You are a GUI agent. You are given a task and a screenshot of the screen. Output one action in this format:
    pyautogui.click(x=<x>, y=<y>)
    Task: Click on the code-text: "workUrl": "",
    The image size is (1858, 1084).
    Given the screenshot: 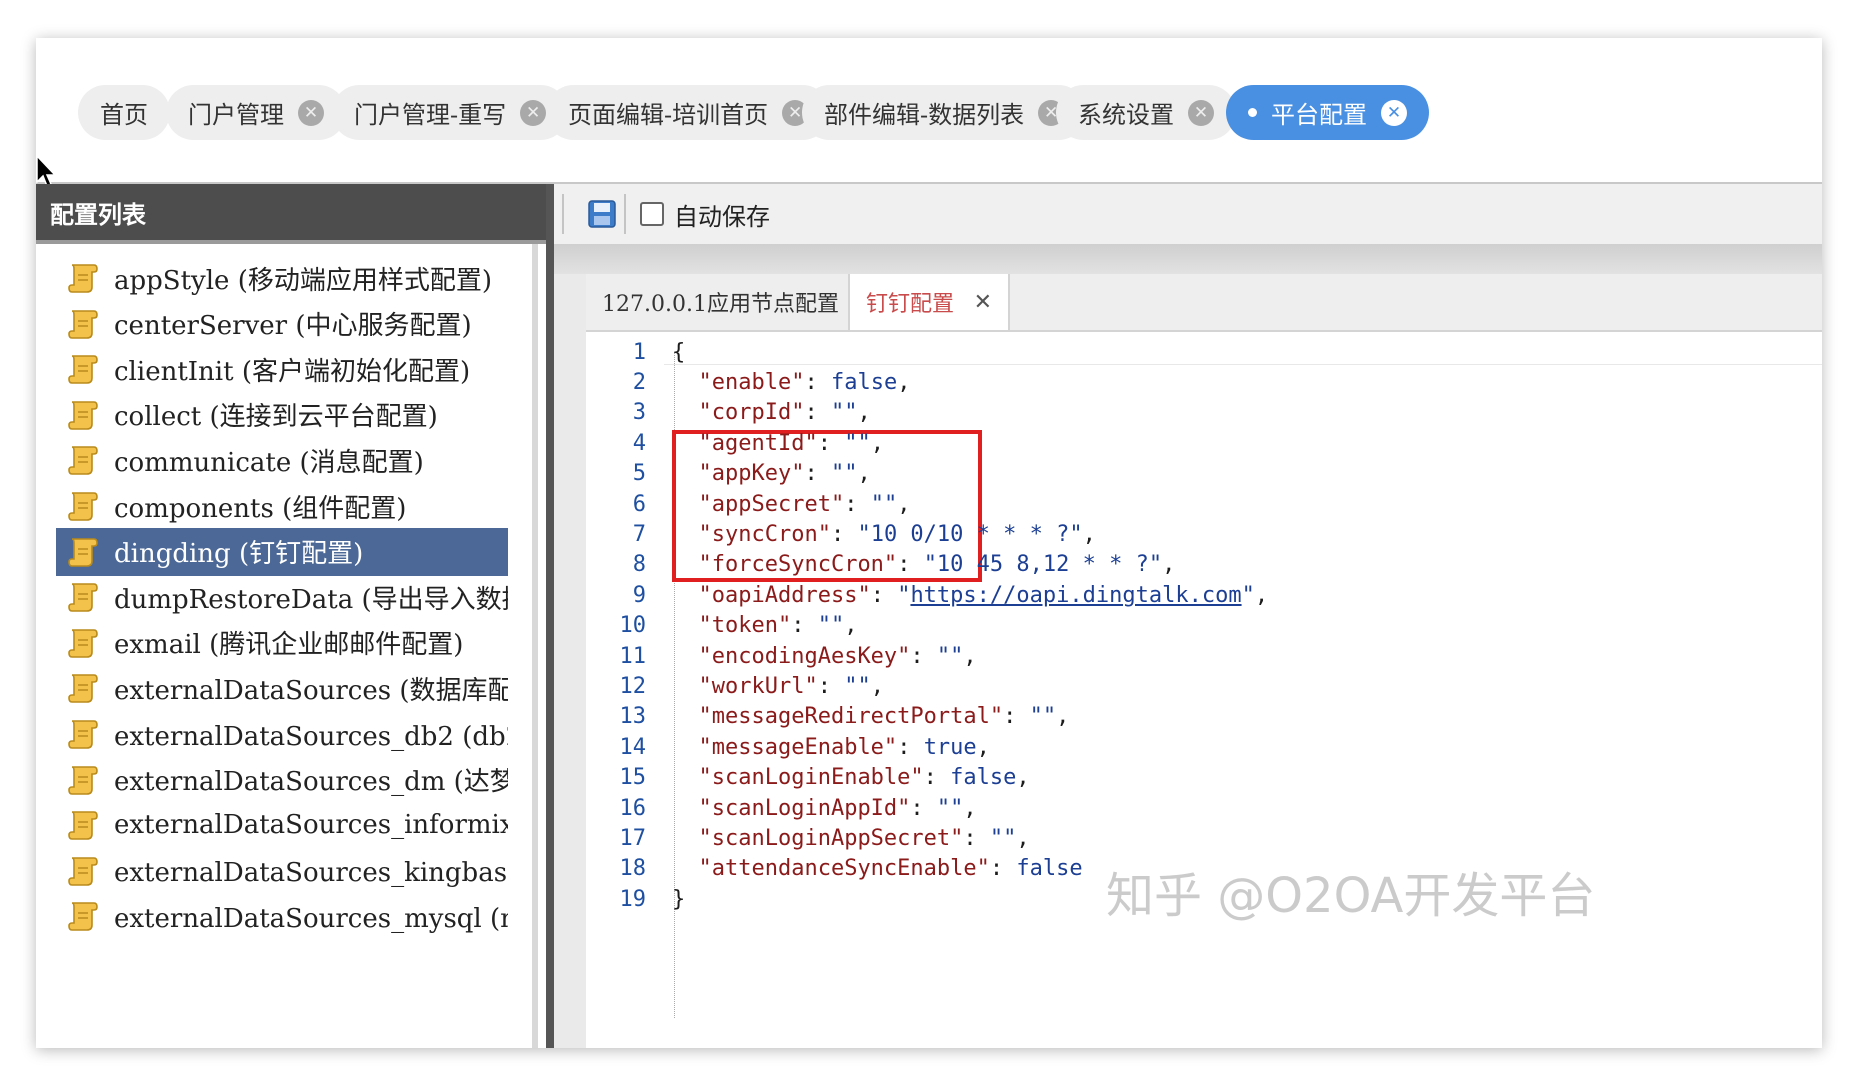 What is the action you would take?
    pyautogui.click(x=791, y=686)
    